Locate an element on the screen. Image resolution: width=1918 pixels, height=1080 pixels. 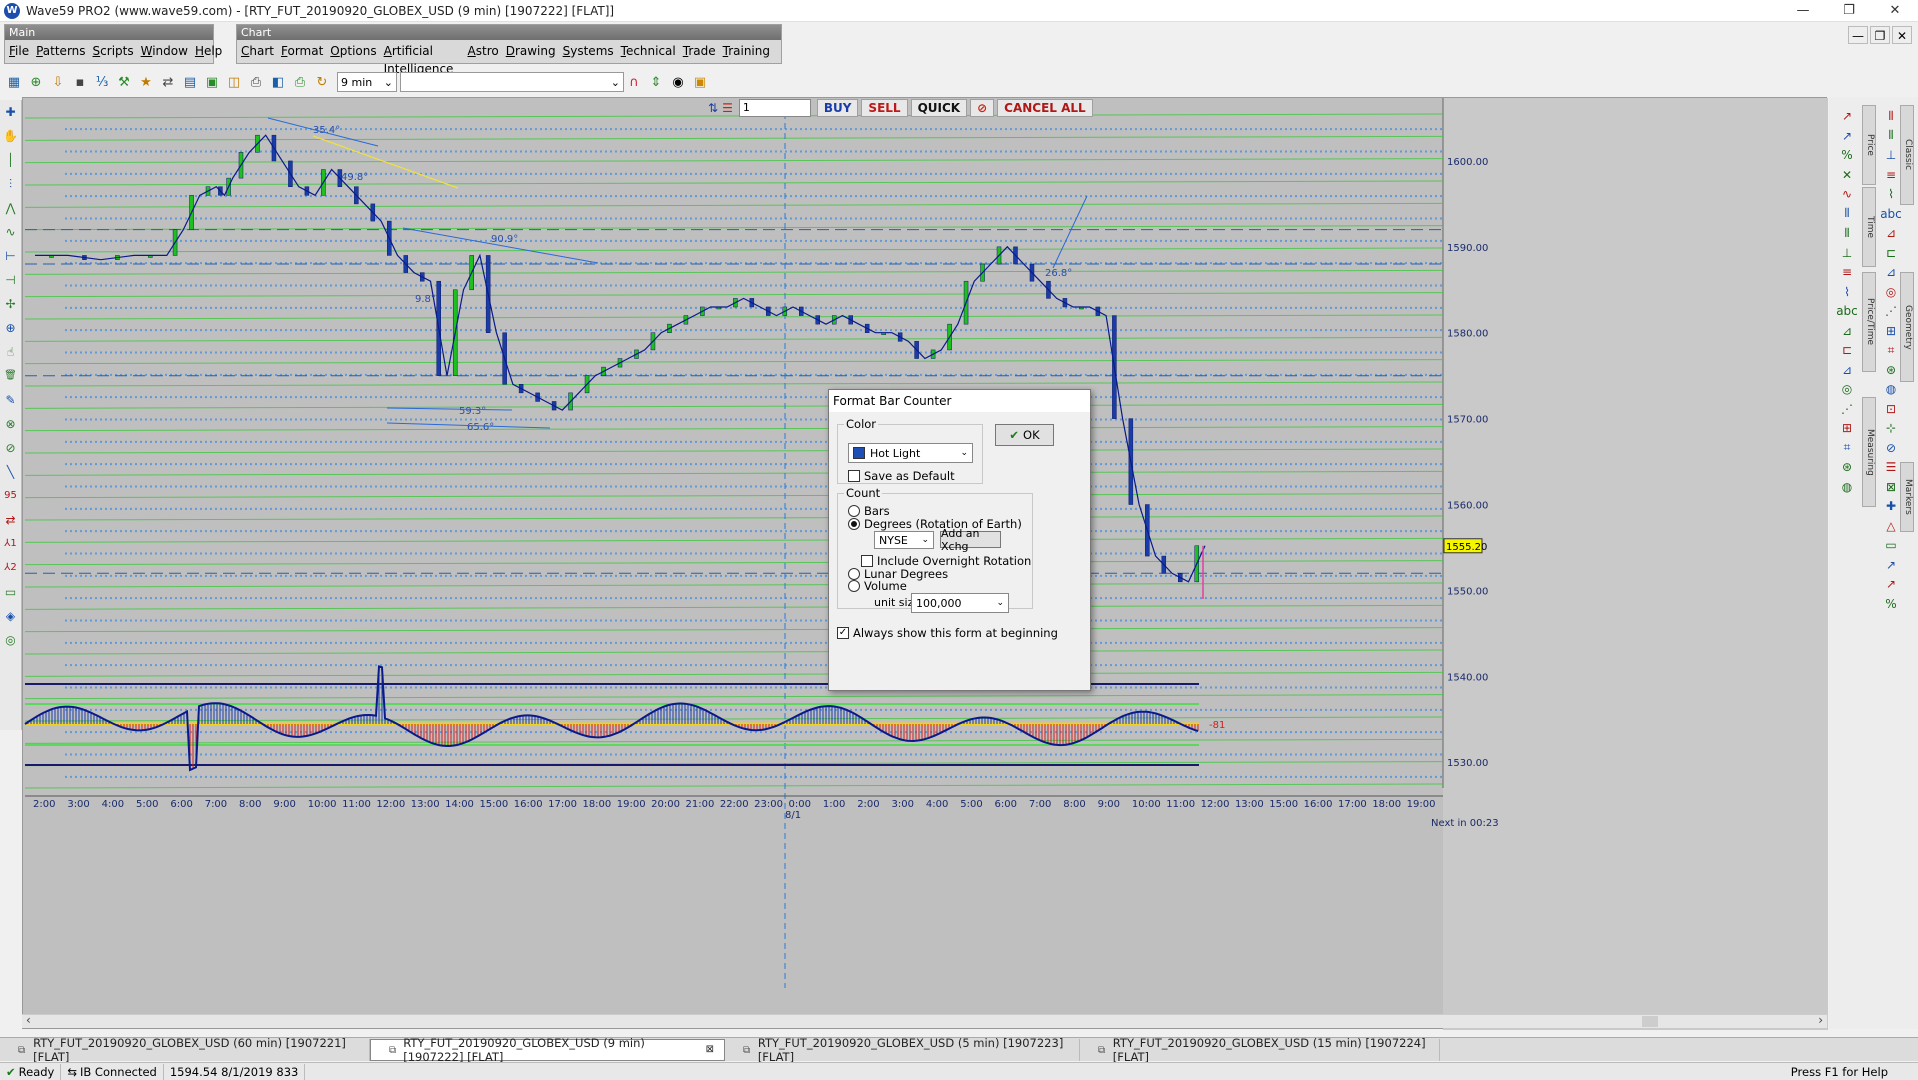
panel-tab-price: Price is located at coordinates (1869, 145).